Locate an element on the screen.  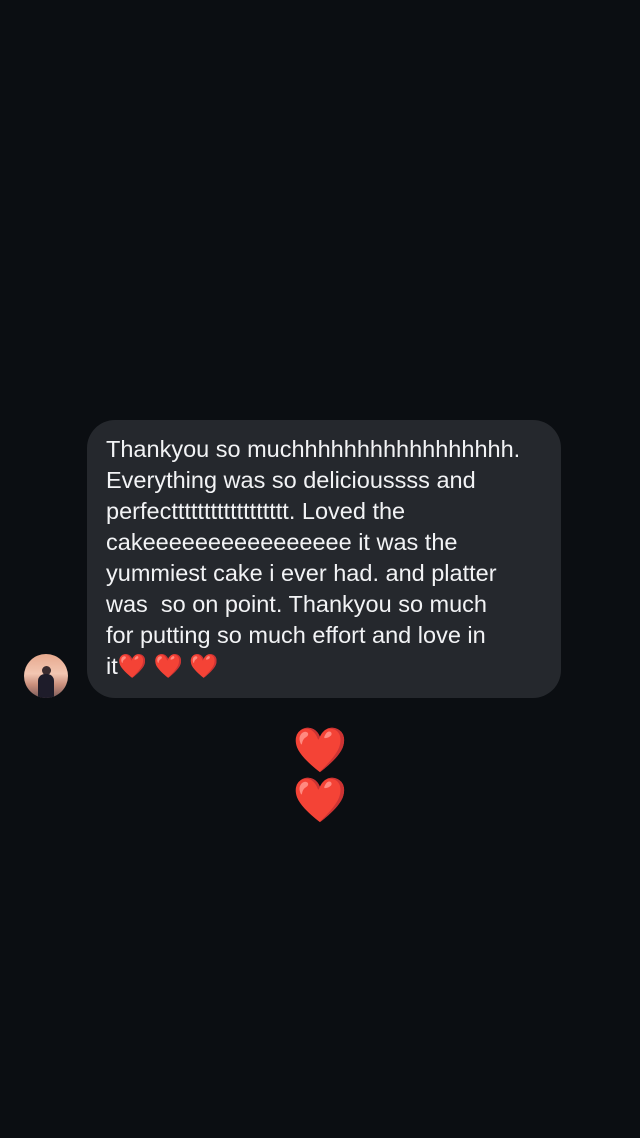
sender-avatar is located at coordinates (46, 676).